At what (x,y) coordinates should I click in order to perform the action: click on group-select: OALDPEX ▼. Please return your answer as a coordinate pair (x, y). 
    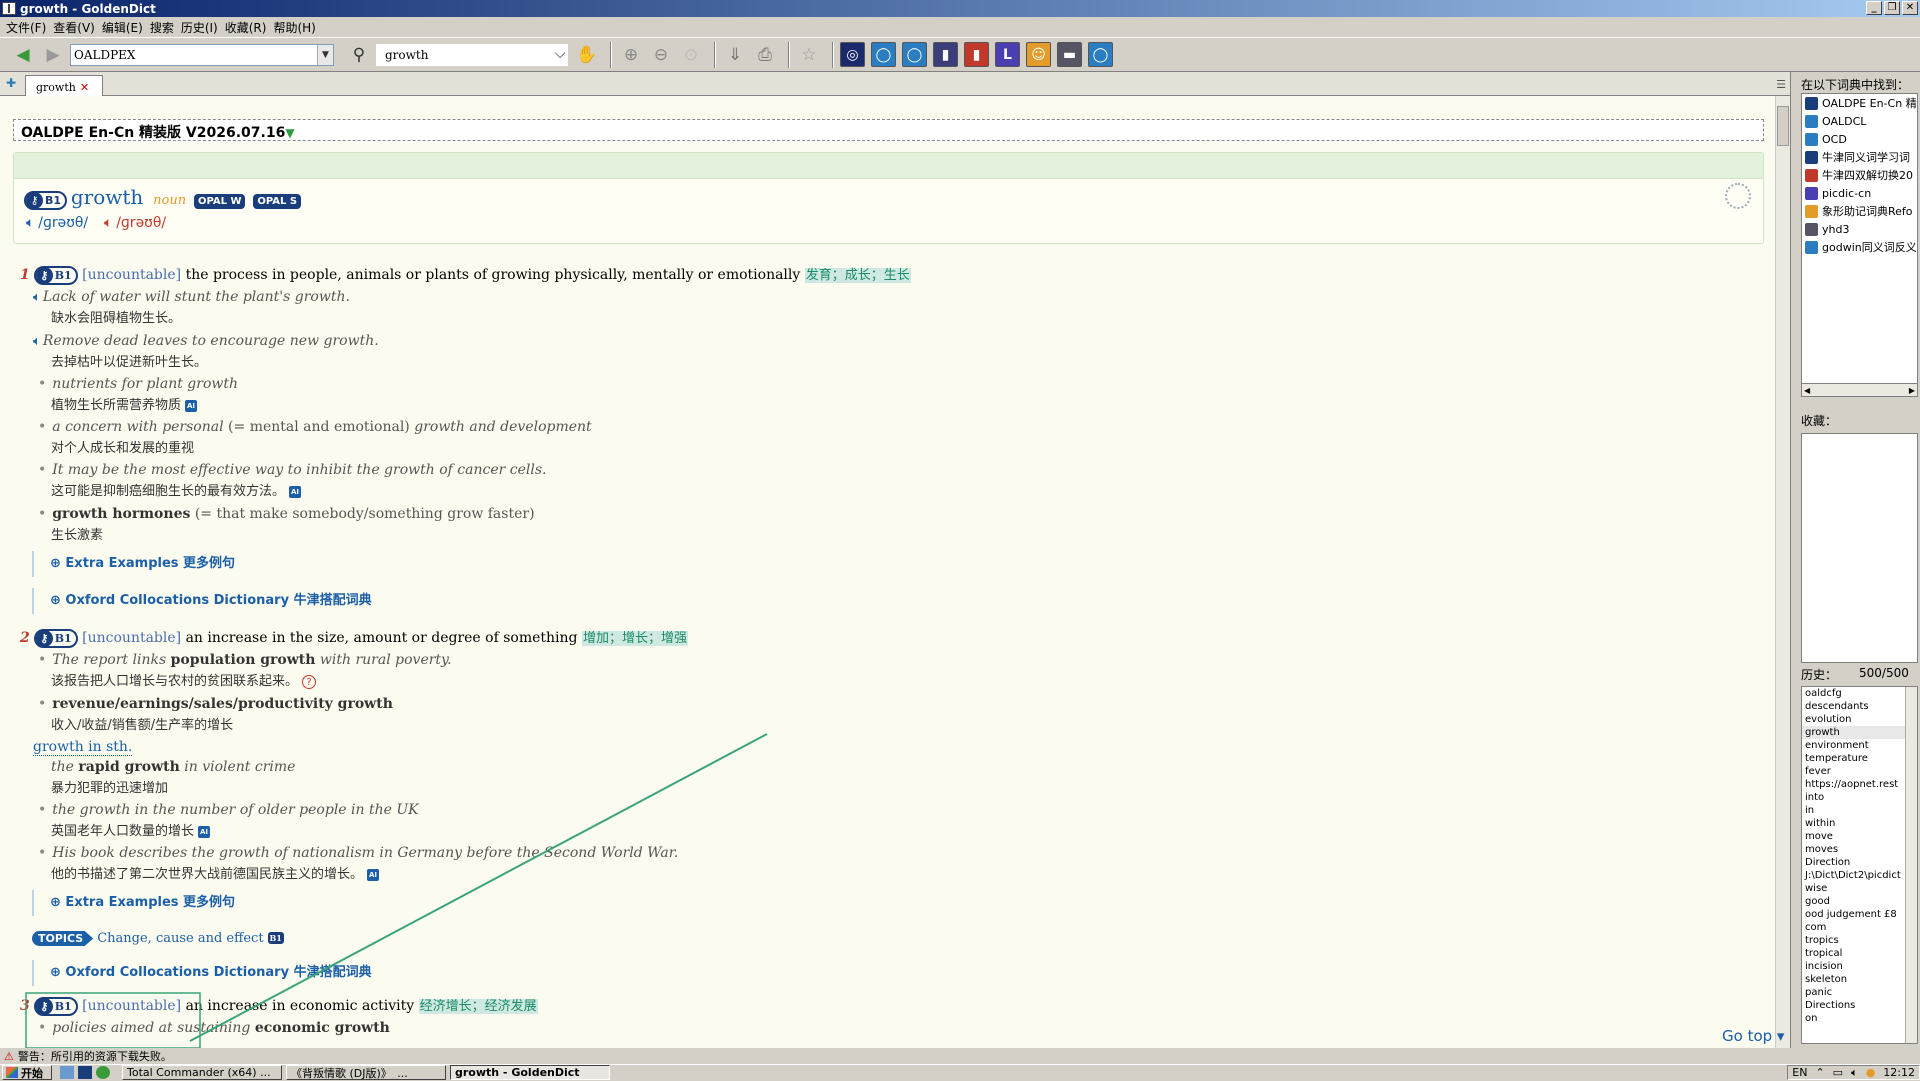
    Looking at the image, I should click on (202, 54).